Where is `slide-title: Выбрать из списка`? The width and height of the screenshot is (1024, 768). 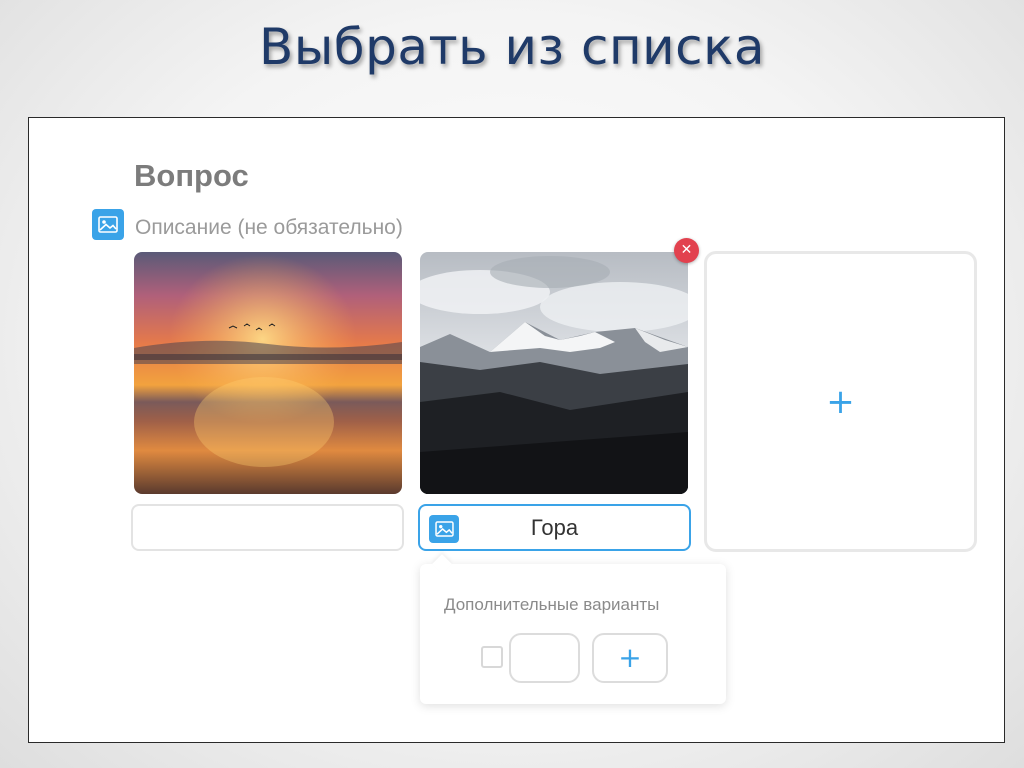 slide-title: Выбрать из списка is located at coordinates (512, 47).